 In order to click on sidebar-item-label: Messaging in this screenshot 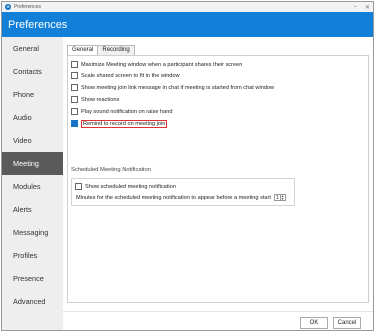, I will do `click(31, 232)`.